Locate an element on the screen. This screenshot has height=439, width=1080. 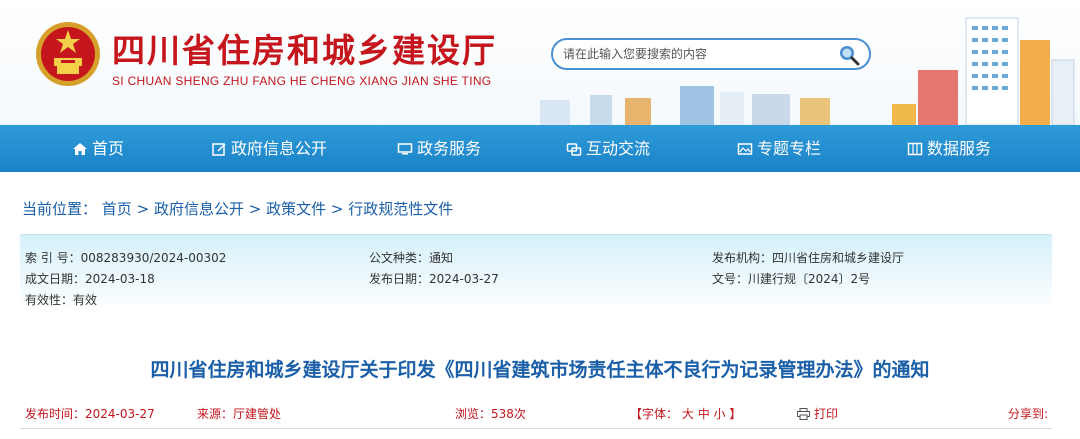
validity: 有效性：有效 is located at coordinates (61, 300).